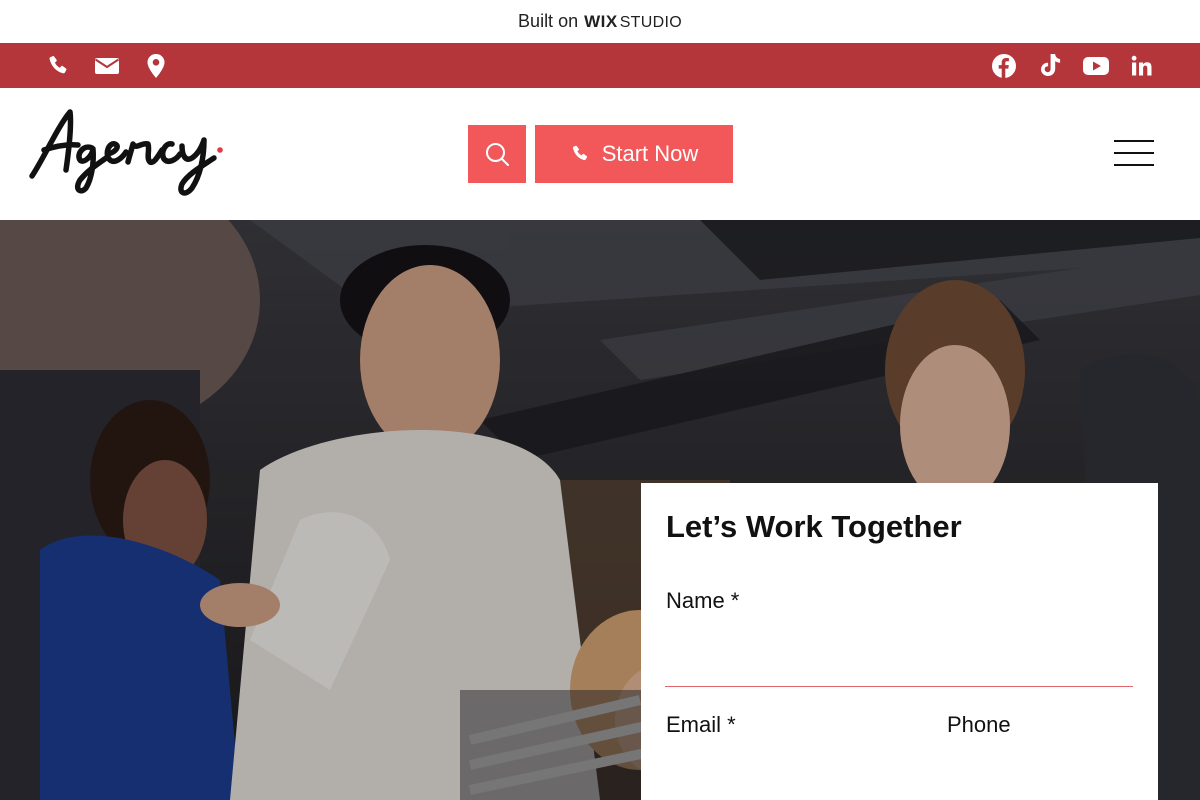 This screenshot has width=1200, height=800. Describe the element at coordinates (156, 66) in the screenshot. I see `map-pin-icon` at that location.